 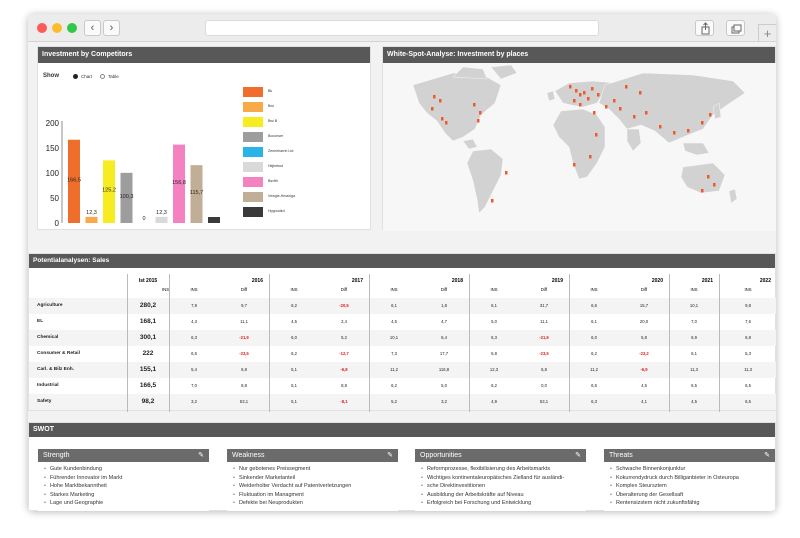 What do you see at coordinates (494, 401) in the screenshot?
I see `table-cell: 4,9` at bounding box center [494, 401].